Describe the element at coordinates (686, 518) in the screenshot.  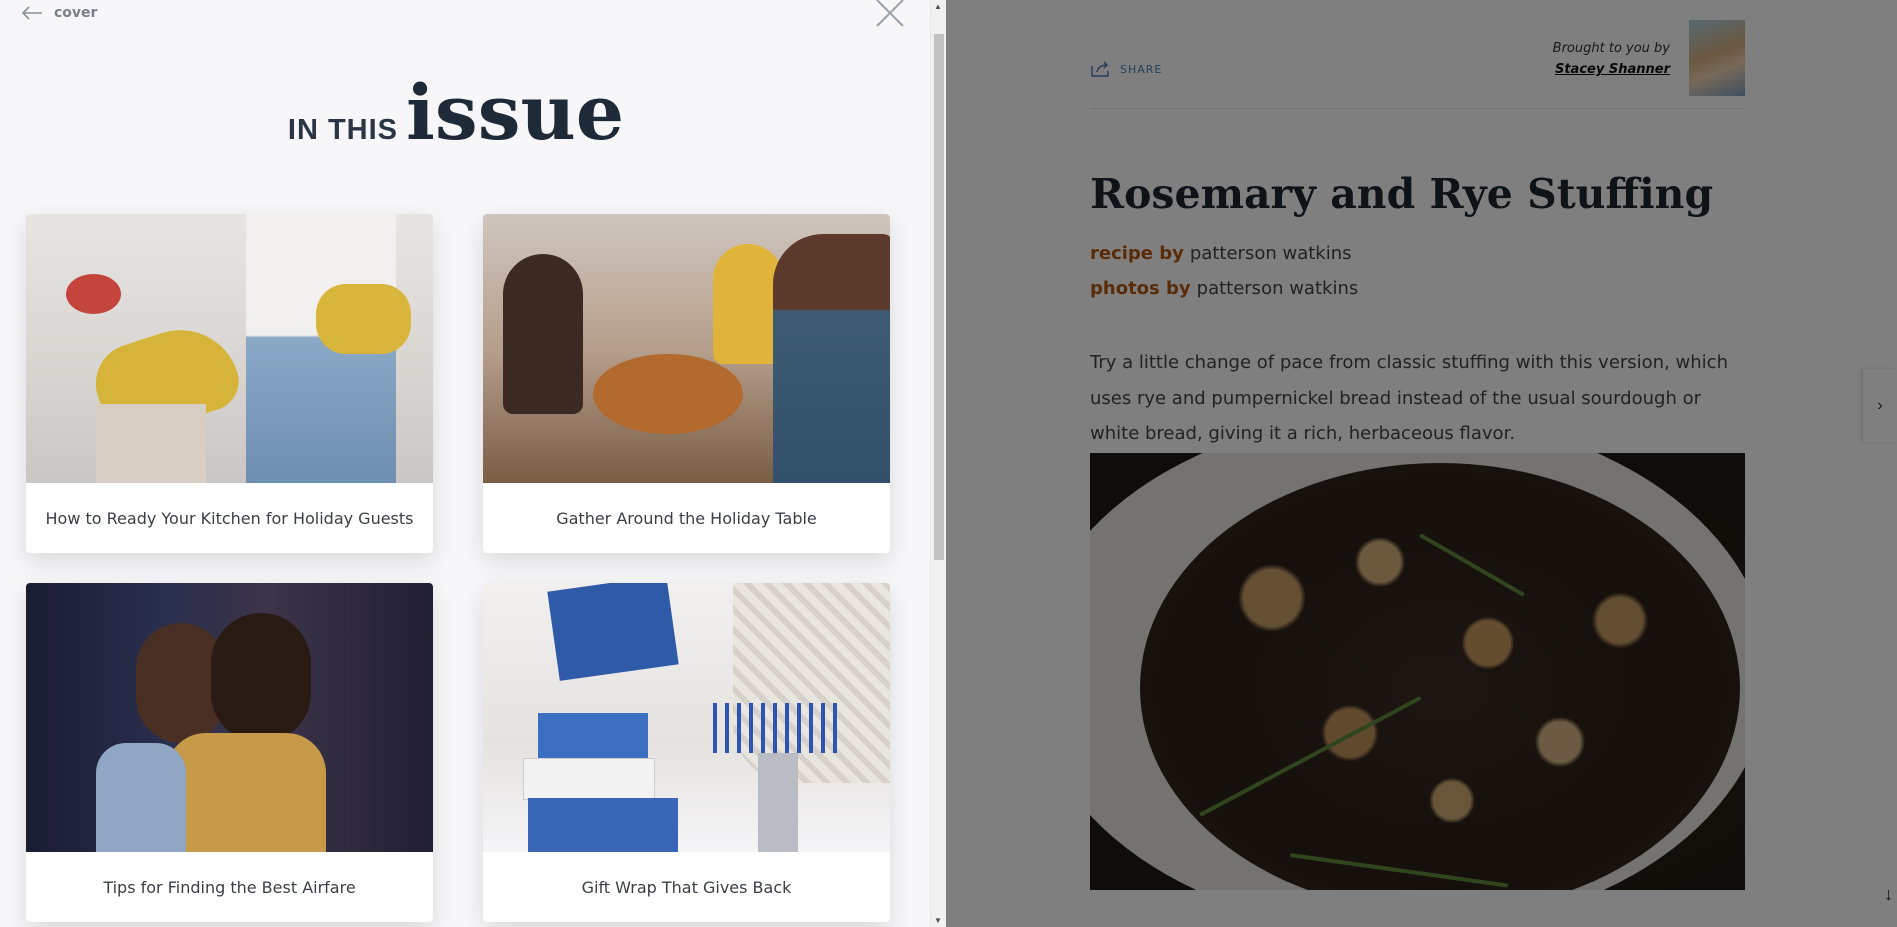
I see `card-caption: Gather Around the Holiday Table` at that location.